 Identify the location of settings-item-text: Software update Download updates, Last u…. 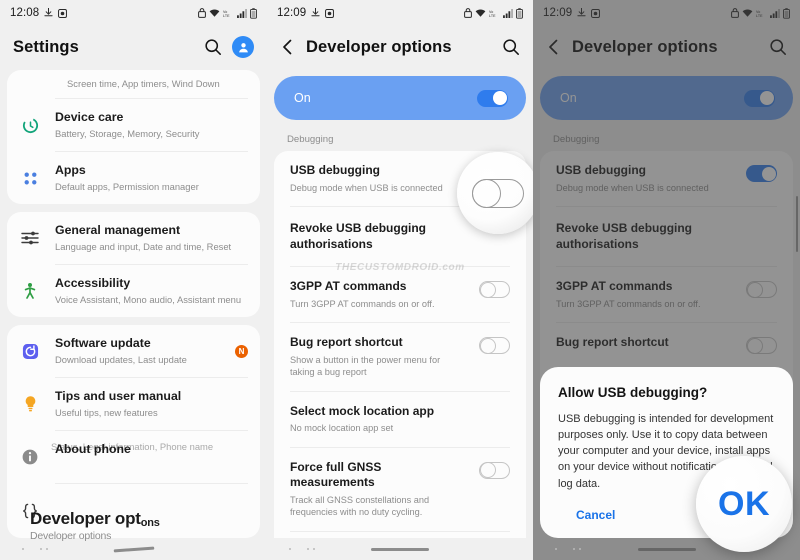
(145, 351).